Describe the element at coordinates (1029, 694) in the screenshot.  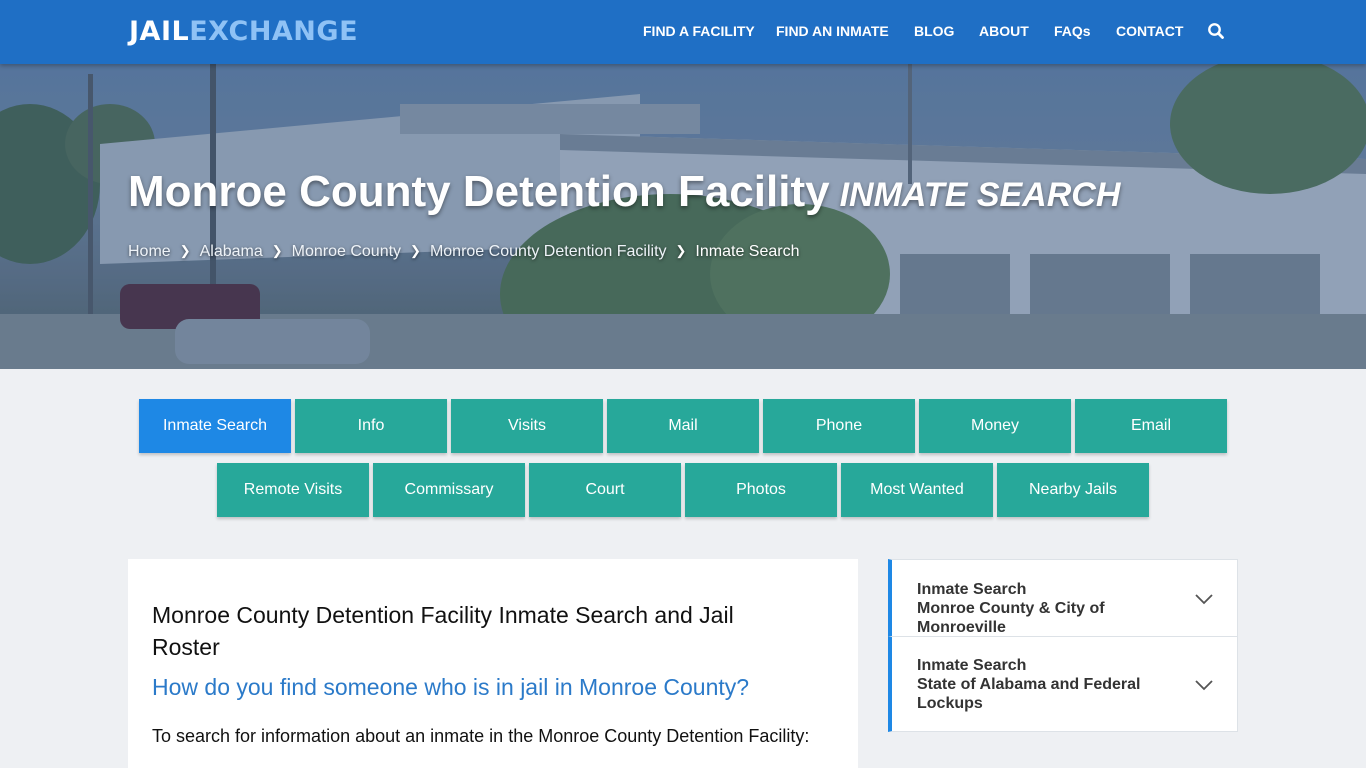
I see `accordion-subtitle: State of Alabama and Federal Lockups` at that location.